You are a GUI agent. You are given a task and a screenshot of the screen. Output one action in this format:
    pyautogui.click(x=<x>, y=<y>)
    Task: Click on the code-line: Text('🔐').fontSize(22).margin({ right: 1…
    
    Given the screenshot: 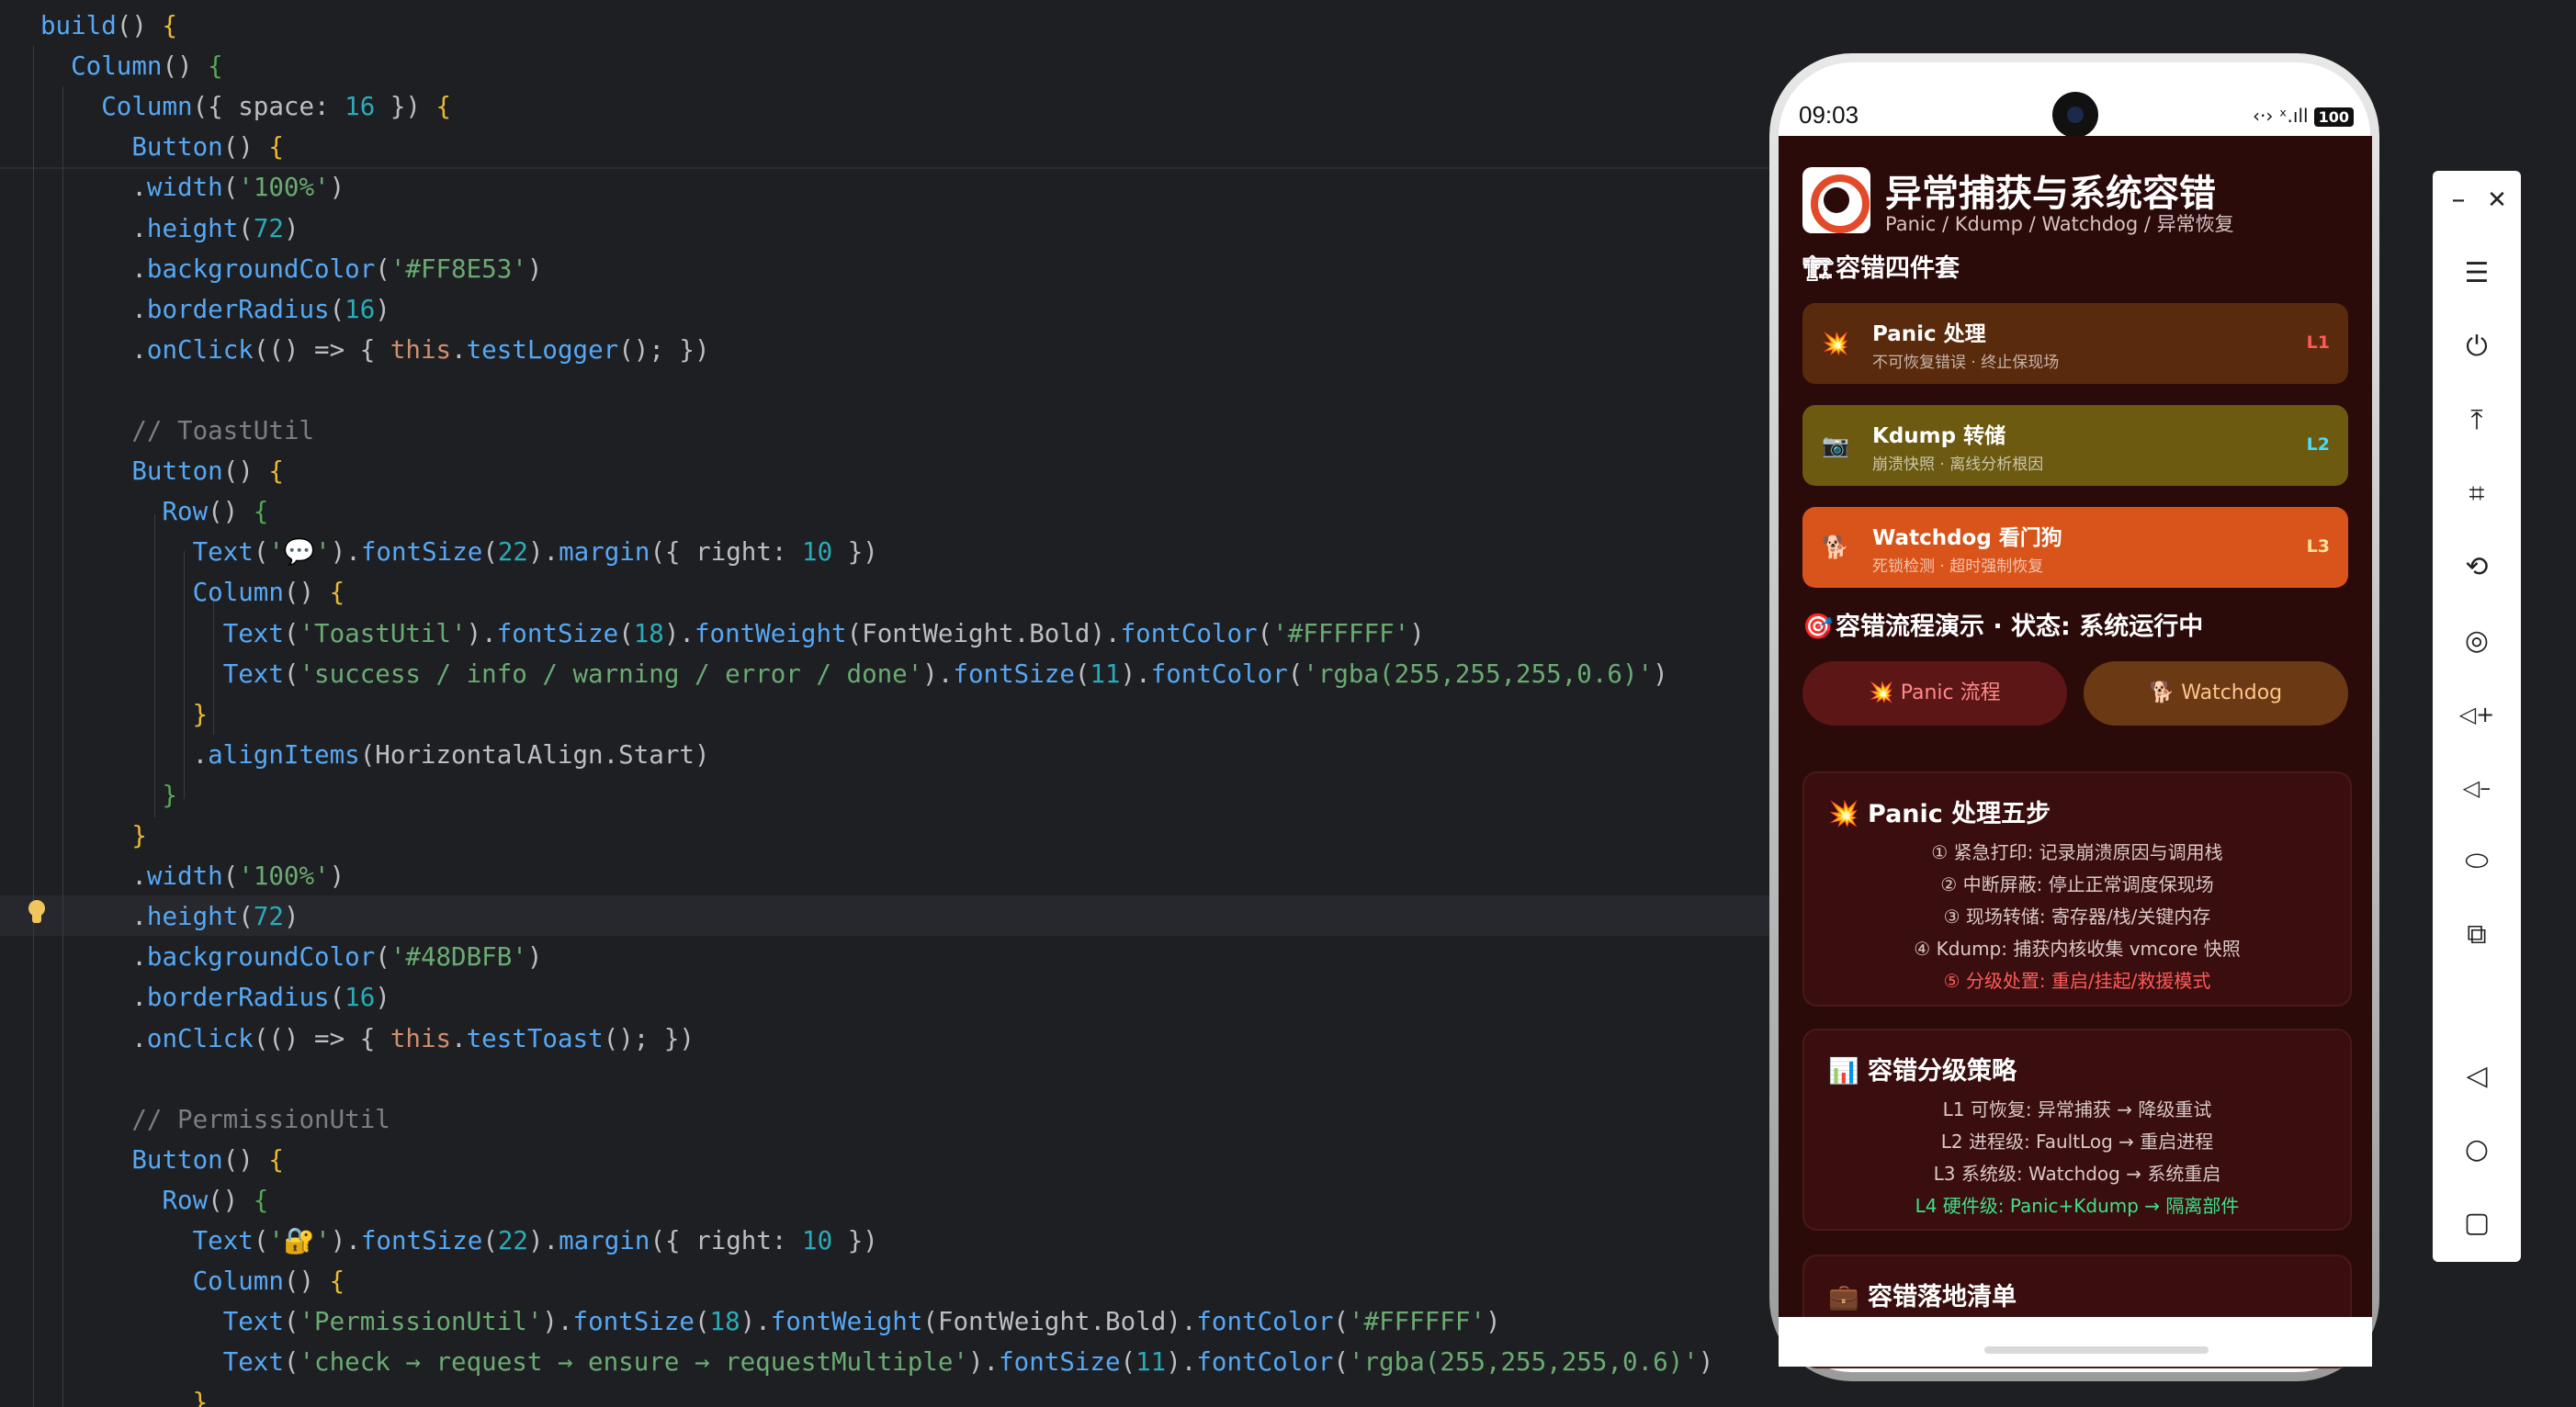 What is the action you would take?
    pyautogui.click(x=459, y=1241)
    